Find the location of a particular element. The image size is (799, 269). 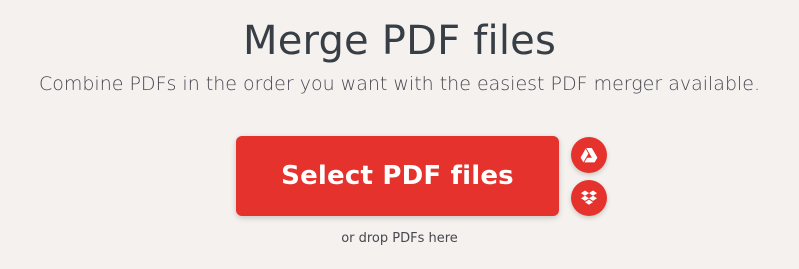

google-drive-button is located at coordinates (589, 155).